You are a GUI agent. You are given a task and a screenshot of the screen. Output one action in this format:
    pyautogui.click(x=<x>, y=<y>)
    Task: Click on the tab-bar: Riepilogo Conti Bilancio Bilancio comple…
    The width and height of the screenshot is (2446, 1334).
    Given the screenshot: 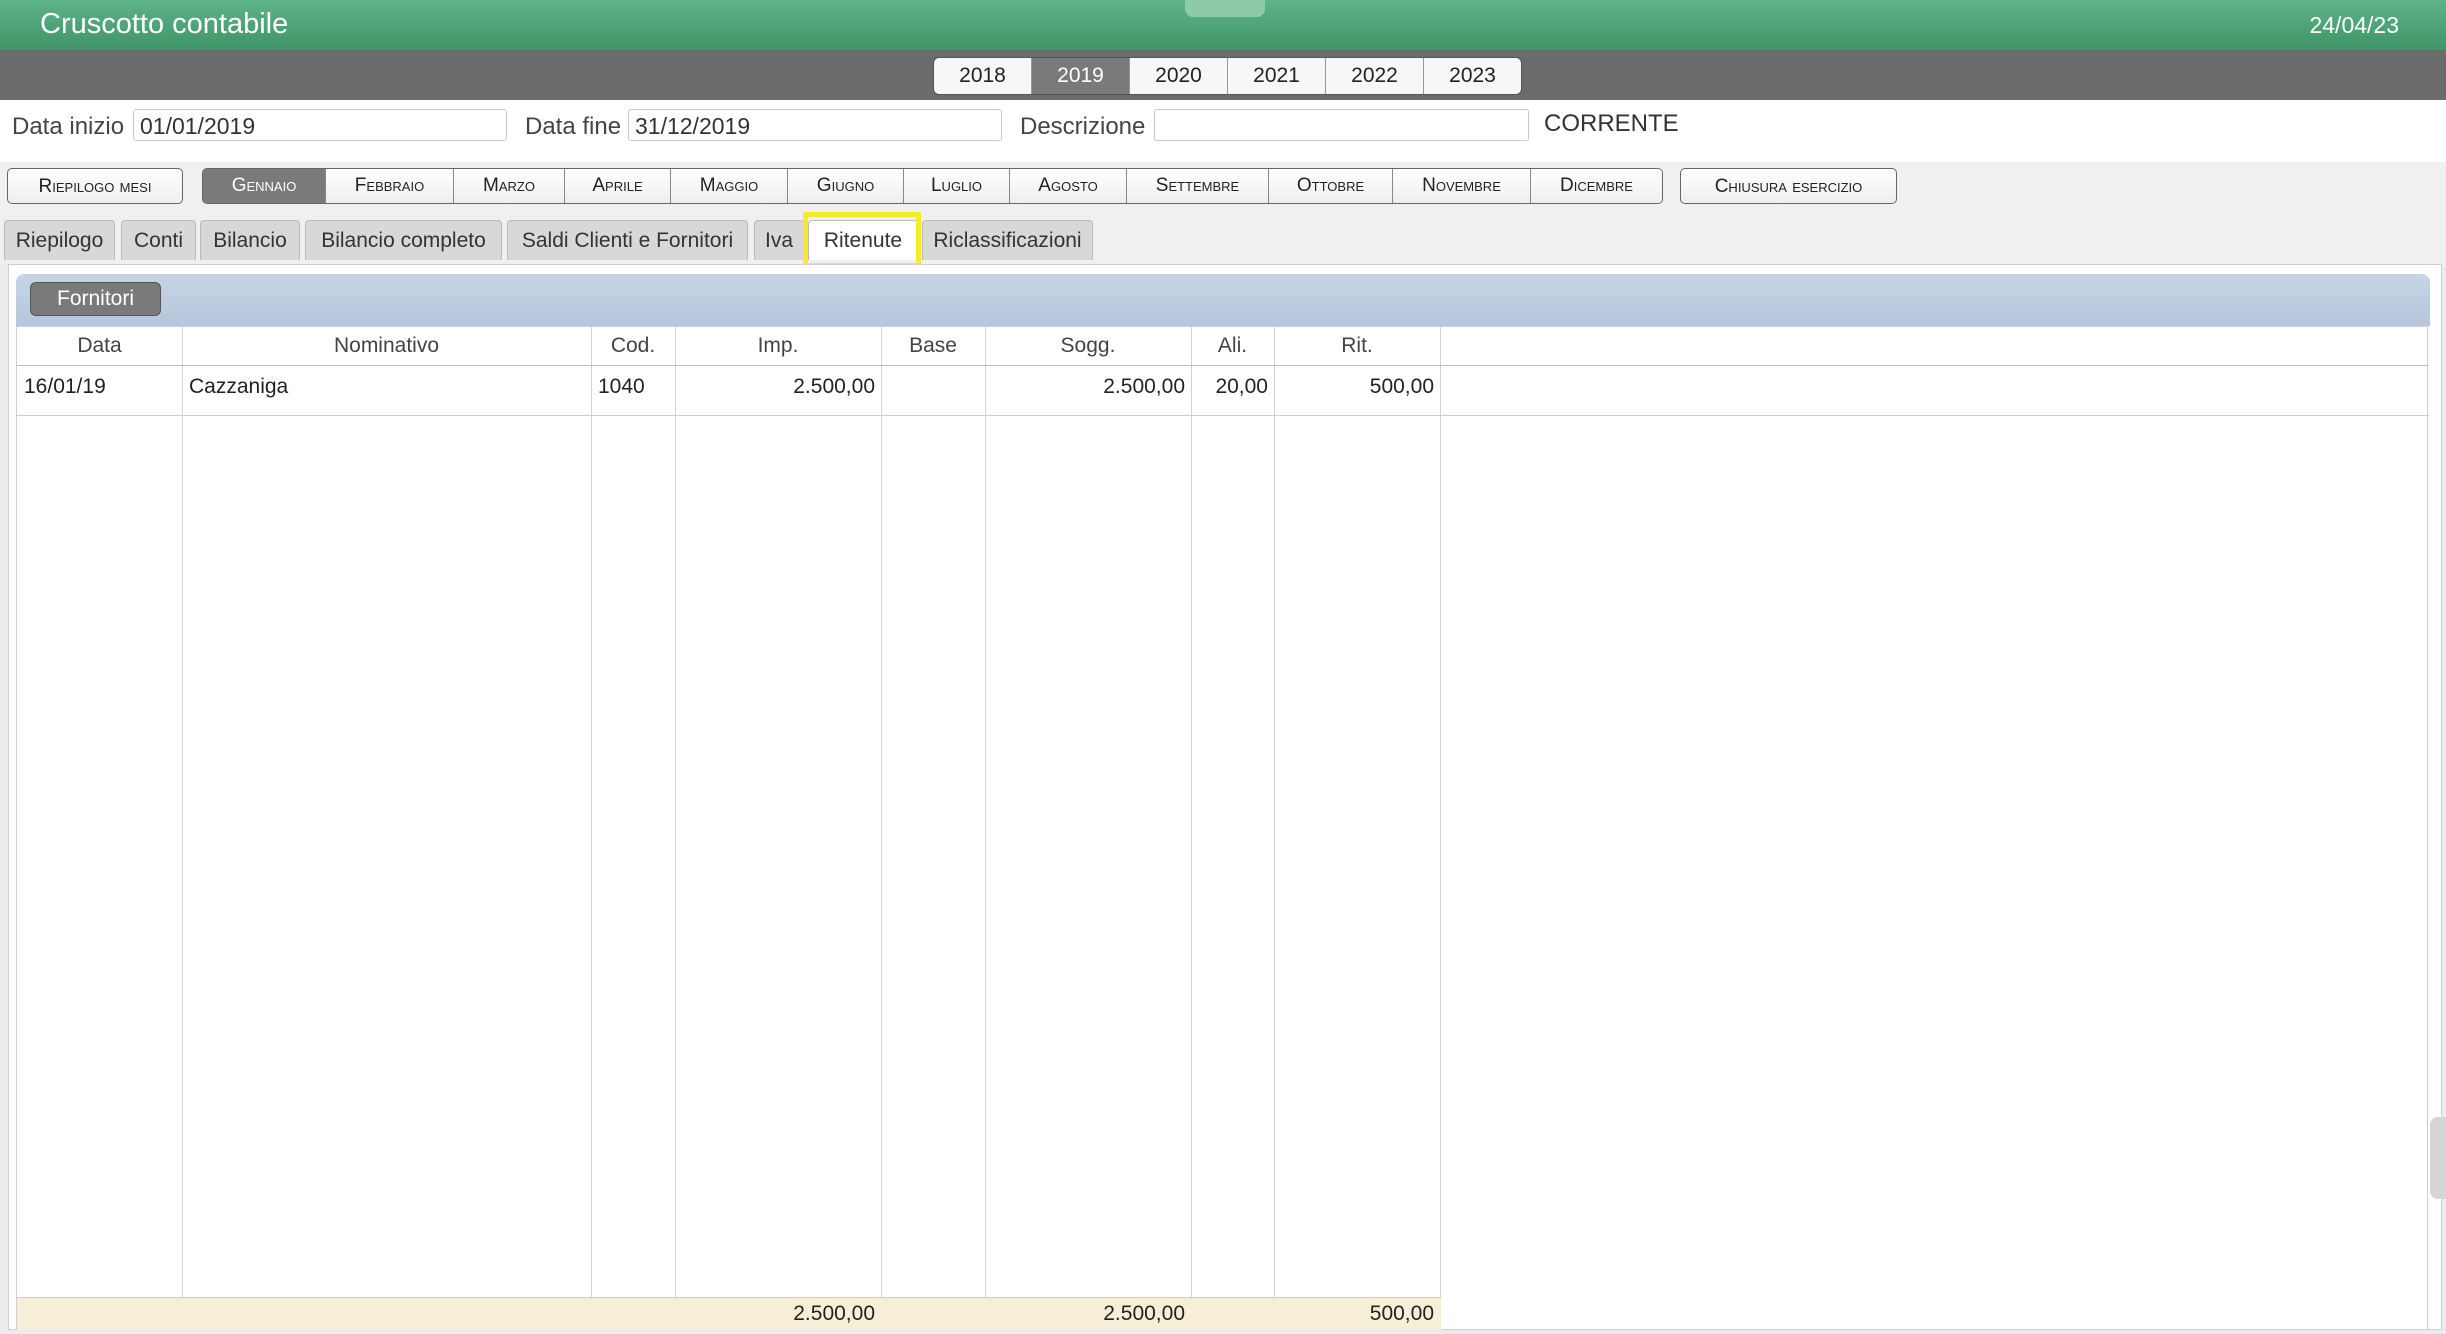 What is the action you would take?
    pyautogui.click(x=1223, y=238)
    